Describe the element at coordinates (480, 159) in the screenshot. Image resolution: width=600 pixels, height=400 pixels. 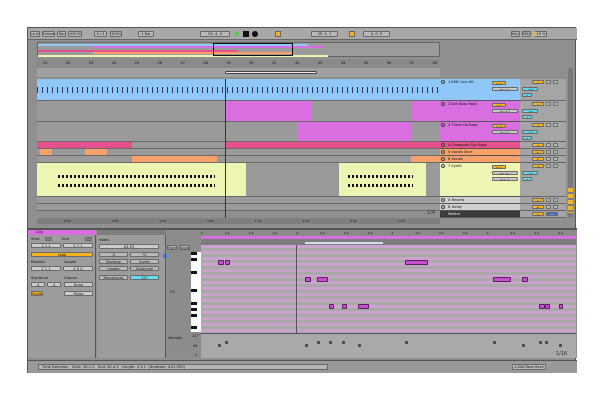
I see `track-header: 6 Vocals` at that location.